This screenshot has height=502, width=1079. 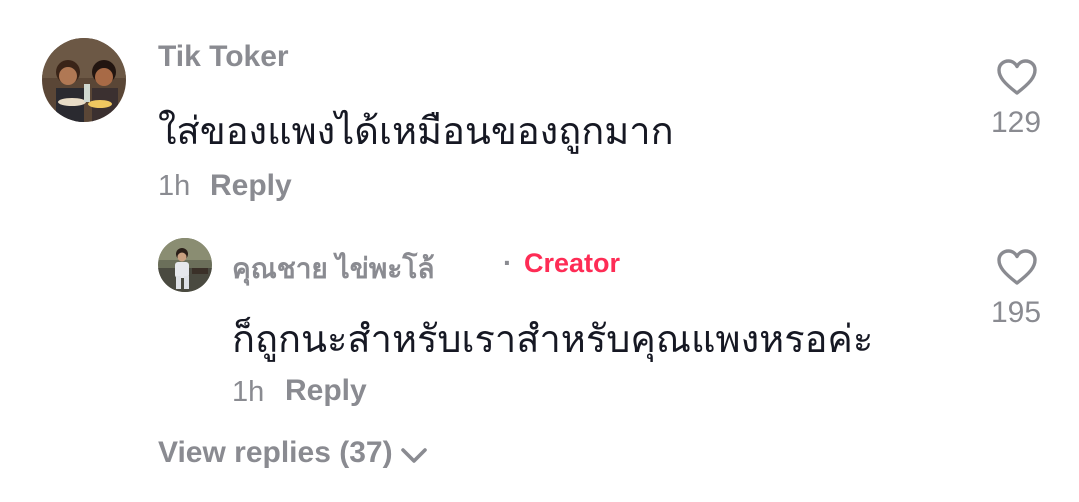 What do you see at coordinates (174, 186) in the screenshot?
I see `comment-timestamp: 1h` at bounding box center [174, 186].